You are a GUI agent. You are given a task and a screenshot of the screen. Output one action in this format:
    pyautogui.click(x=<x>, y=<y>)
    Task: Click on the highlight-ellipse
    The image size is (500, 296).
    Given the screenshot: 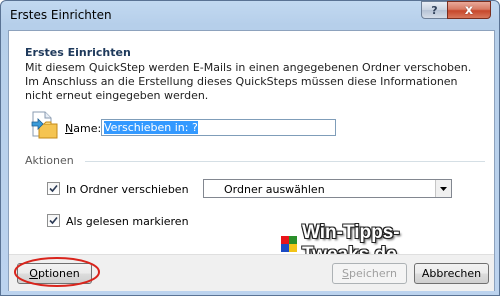 What is the action you would take?
    pyautogui.click(x=57, y=272)
    